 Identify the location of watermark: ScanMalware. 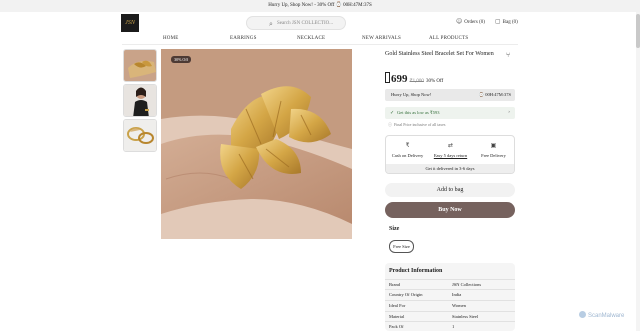
(601, 315).